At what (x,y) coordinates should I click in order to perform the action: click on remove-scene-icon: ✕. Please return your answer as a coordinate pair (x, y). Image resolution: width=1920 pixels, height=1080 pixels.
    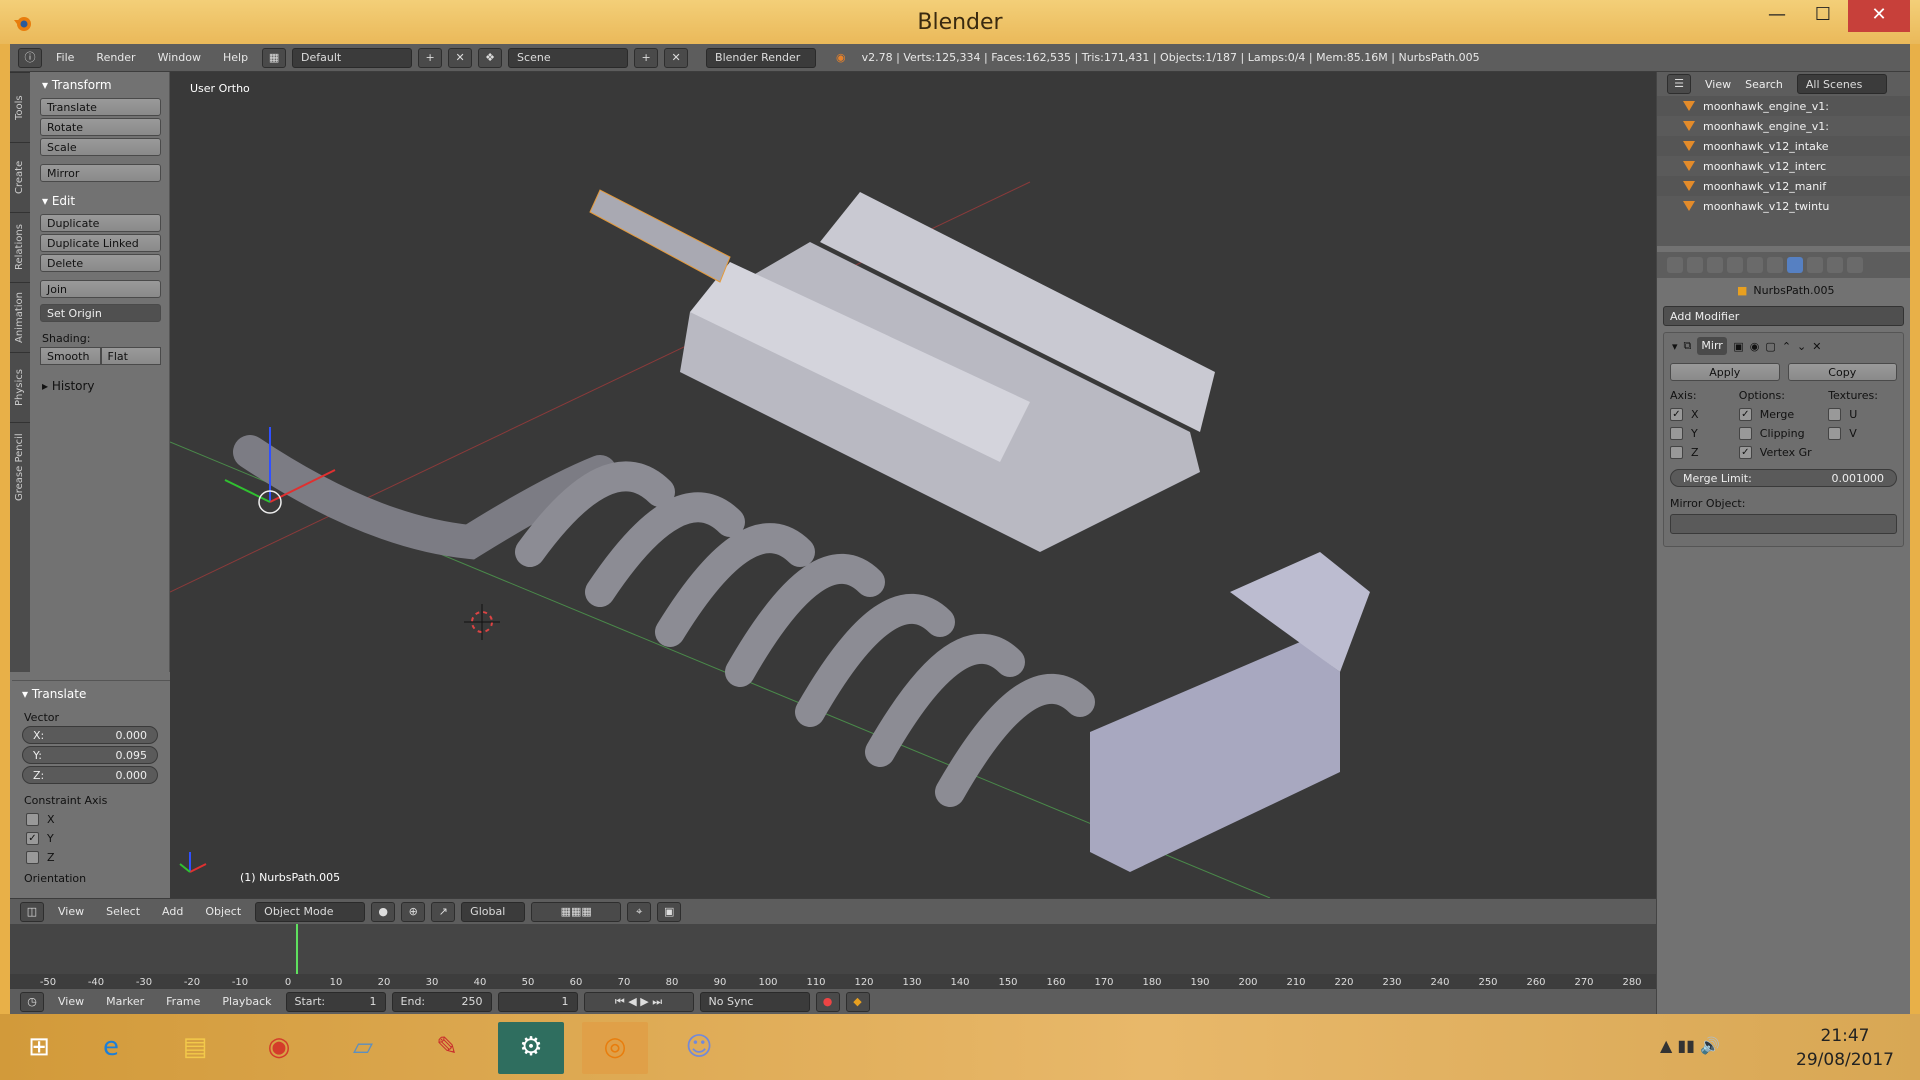
    Looking at the image, I should click on (676, 57).